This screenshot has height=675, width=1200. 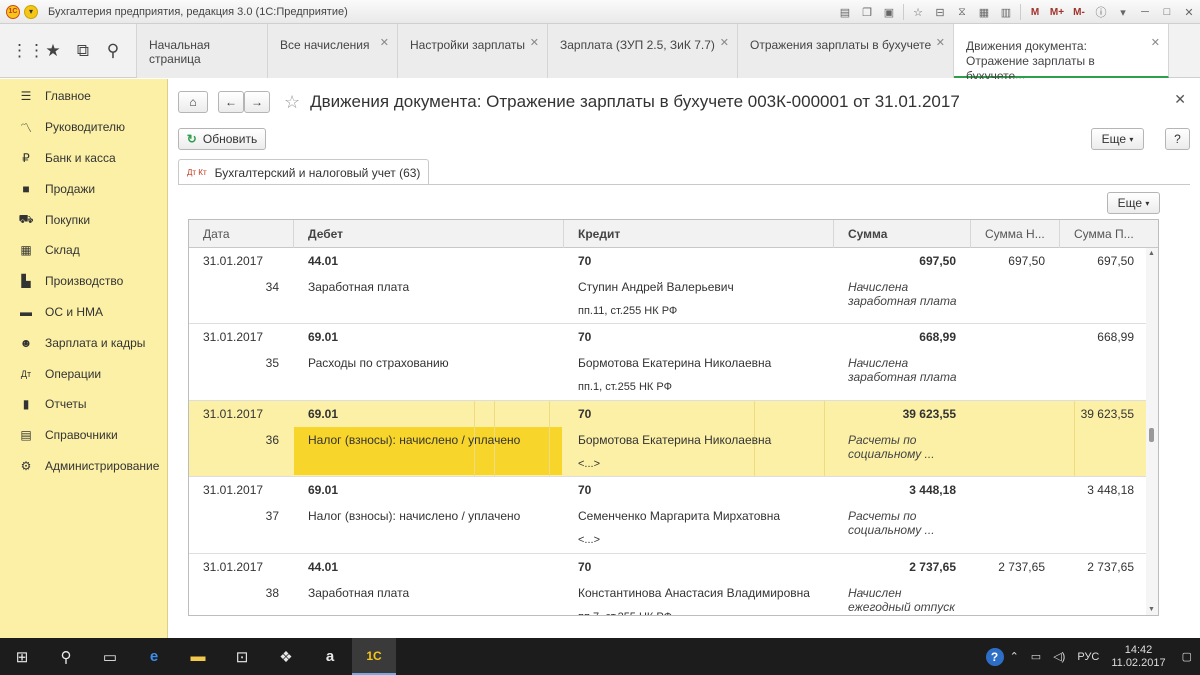 I want to click on task-view-icon: ▭, so click(x=110, y=656).